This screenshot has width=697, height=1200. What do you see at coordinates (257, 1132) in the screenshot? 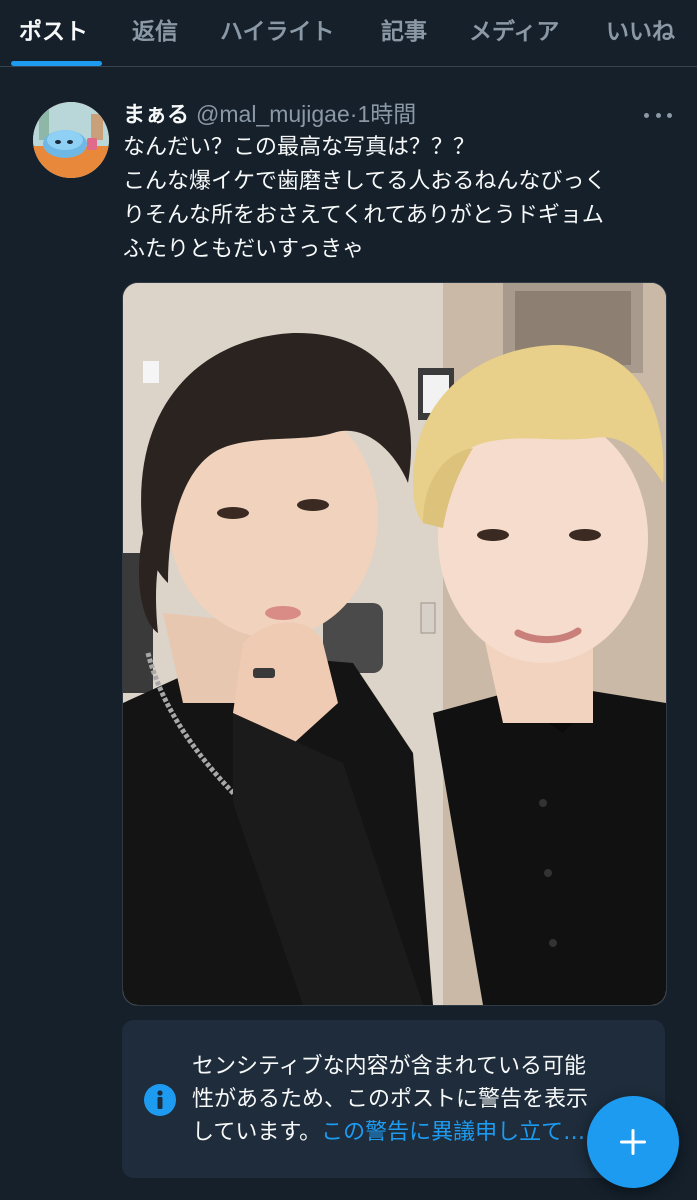
I see `warning-line: しています。` at bounding box center [257, 1132].